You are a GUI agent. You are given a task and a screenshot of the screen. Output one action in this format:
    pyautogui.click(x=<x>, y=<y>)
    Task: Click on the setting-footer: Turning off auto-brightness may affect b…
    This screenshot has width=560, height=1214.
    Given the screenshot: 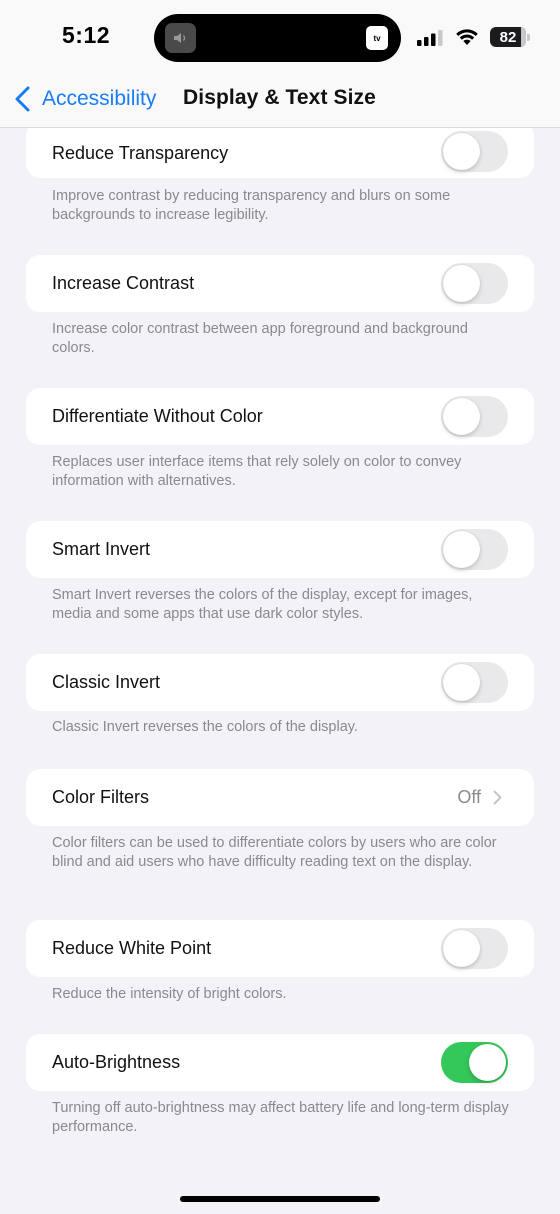 What is the action you would take?
    pyautogui.click(x=280, y=1117)
    